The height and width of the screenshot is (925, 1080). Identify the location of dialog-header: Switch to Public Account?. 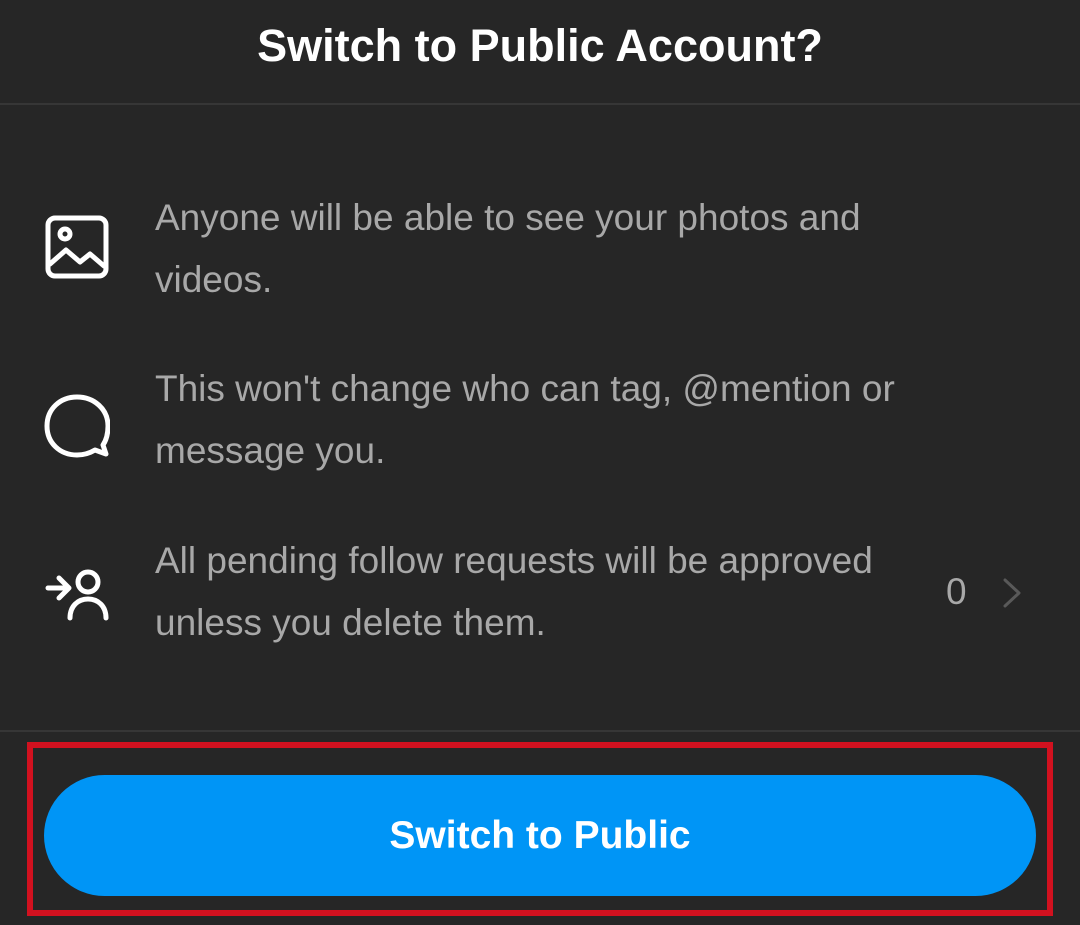
(540, 52).